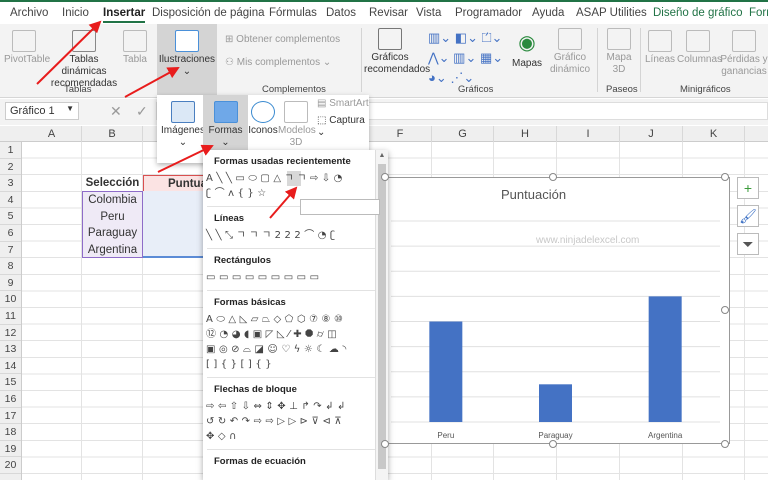  Describe the element at coordinates (116, 111) in the screenshot. I see `cancel-icon: ✕` at that location.